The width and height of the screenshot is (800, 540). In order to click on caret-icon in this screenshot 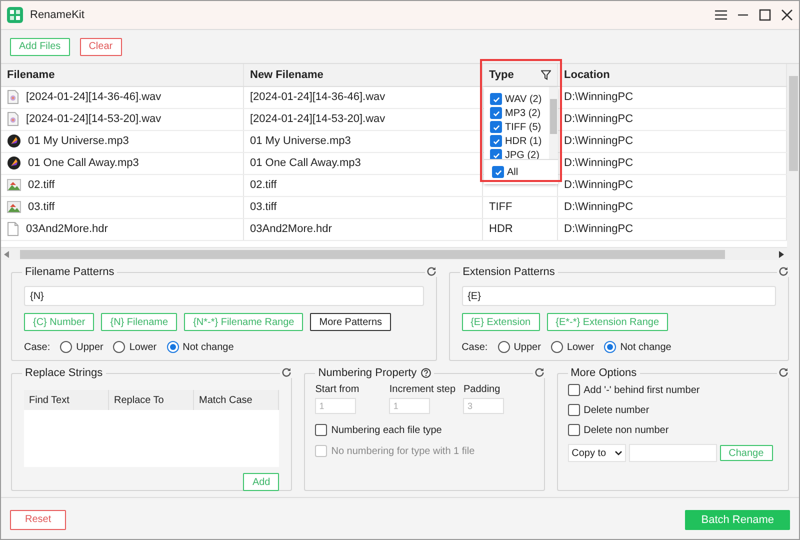, I will do `click(618, 453)`.